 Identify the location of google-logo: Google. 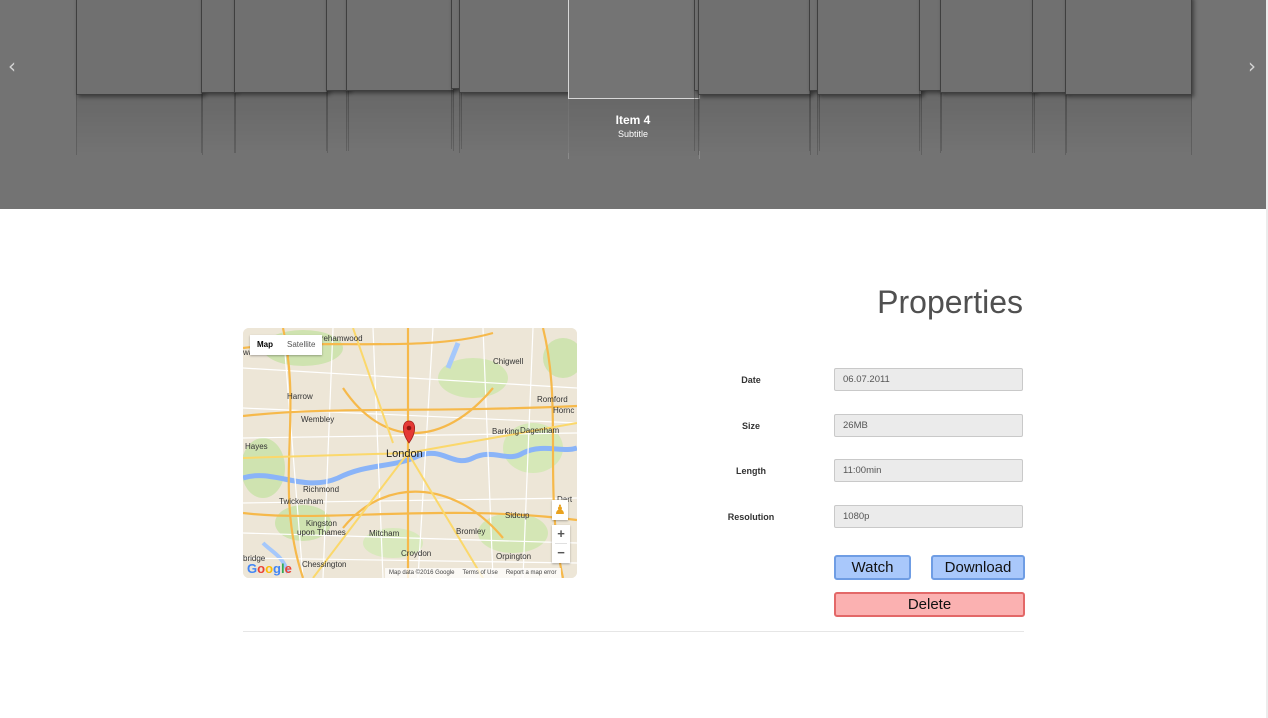
(269, 568).